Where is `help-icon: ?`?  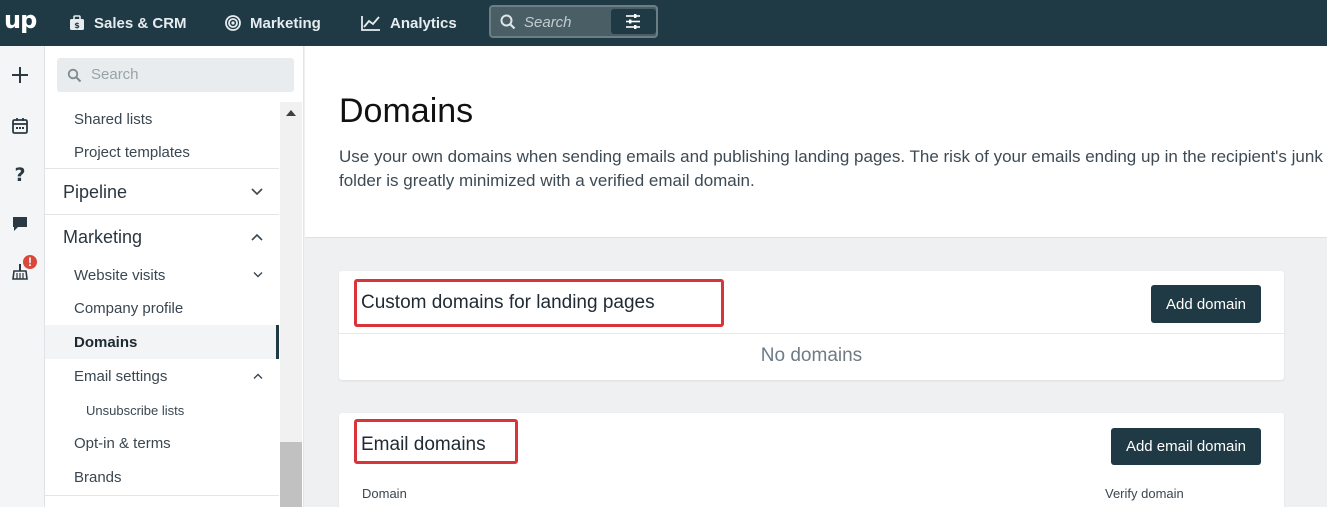 help-icon: ? is located at coordinates (20, 174).